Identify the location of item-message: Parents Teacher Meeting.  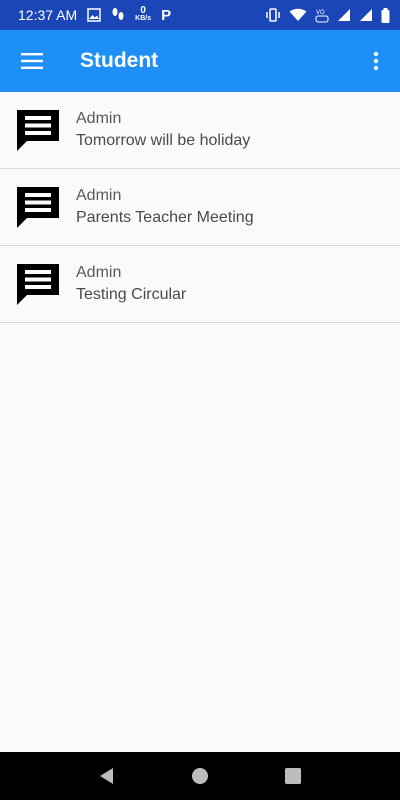
(165, 217).